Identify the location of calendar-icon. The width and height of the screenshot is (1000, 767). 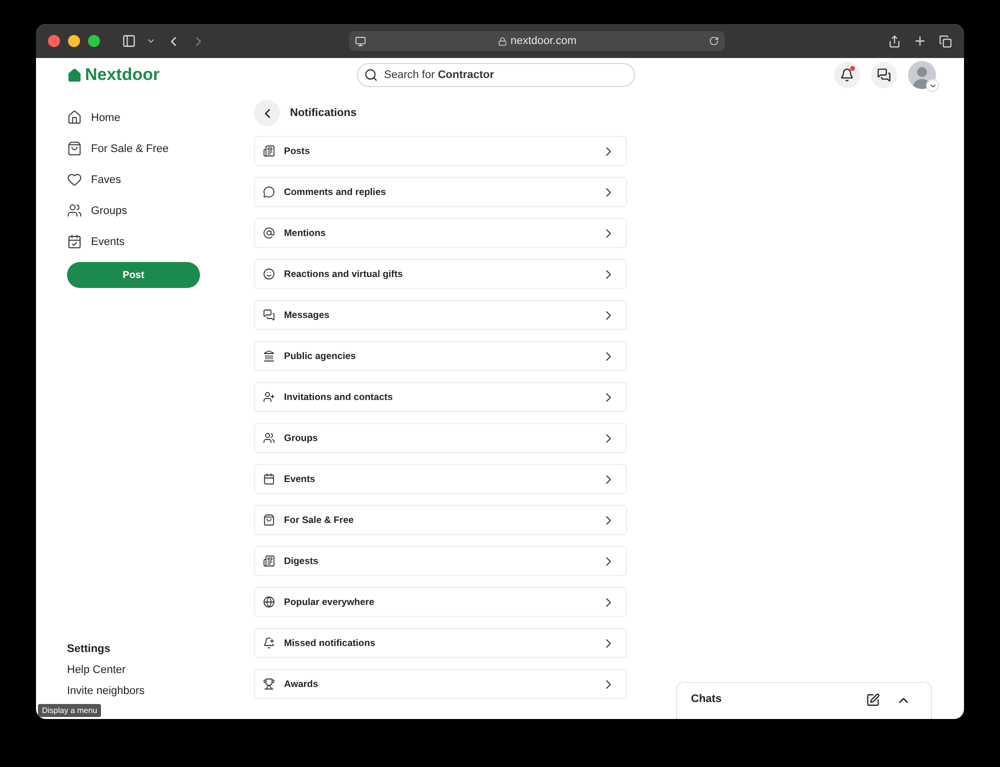
(269, 479).